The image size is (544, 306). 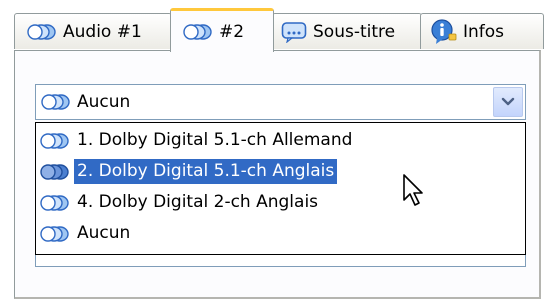 I want to click on tab-info: Infos, so click(x=482, y=31).